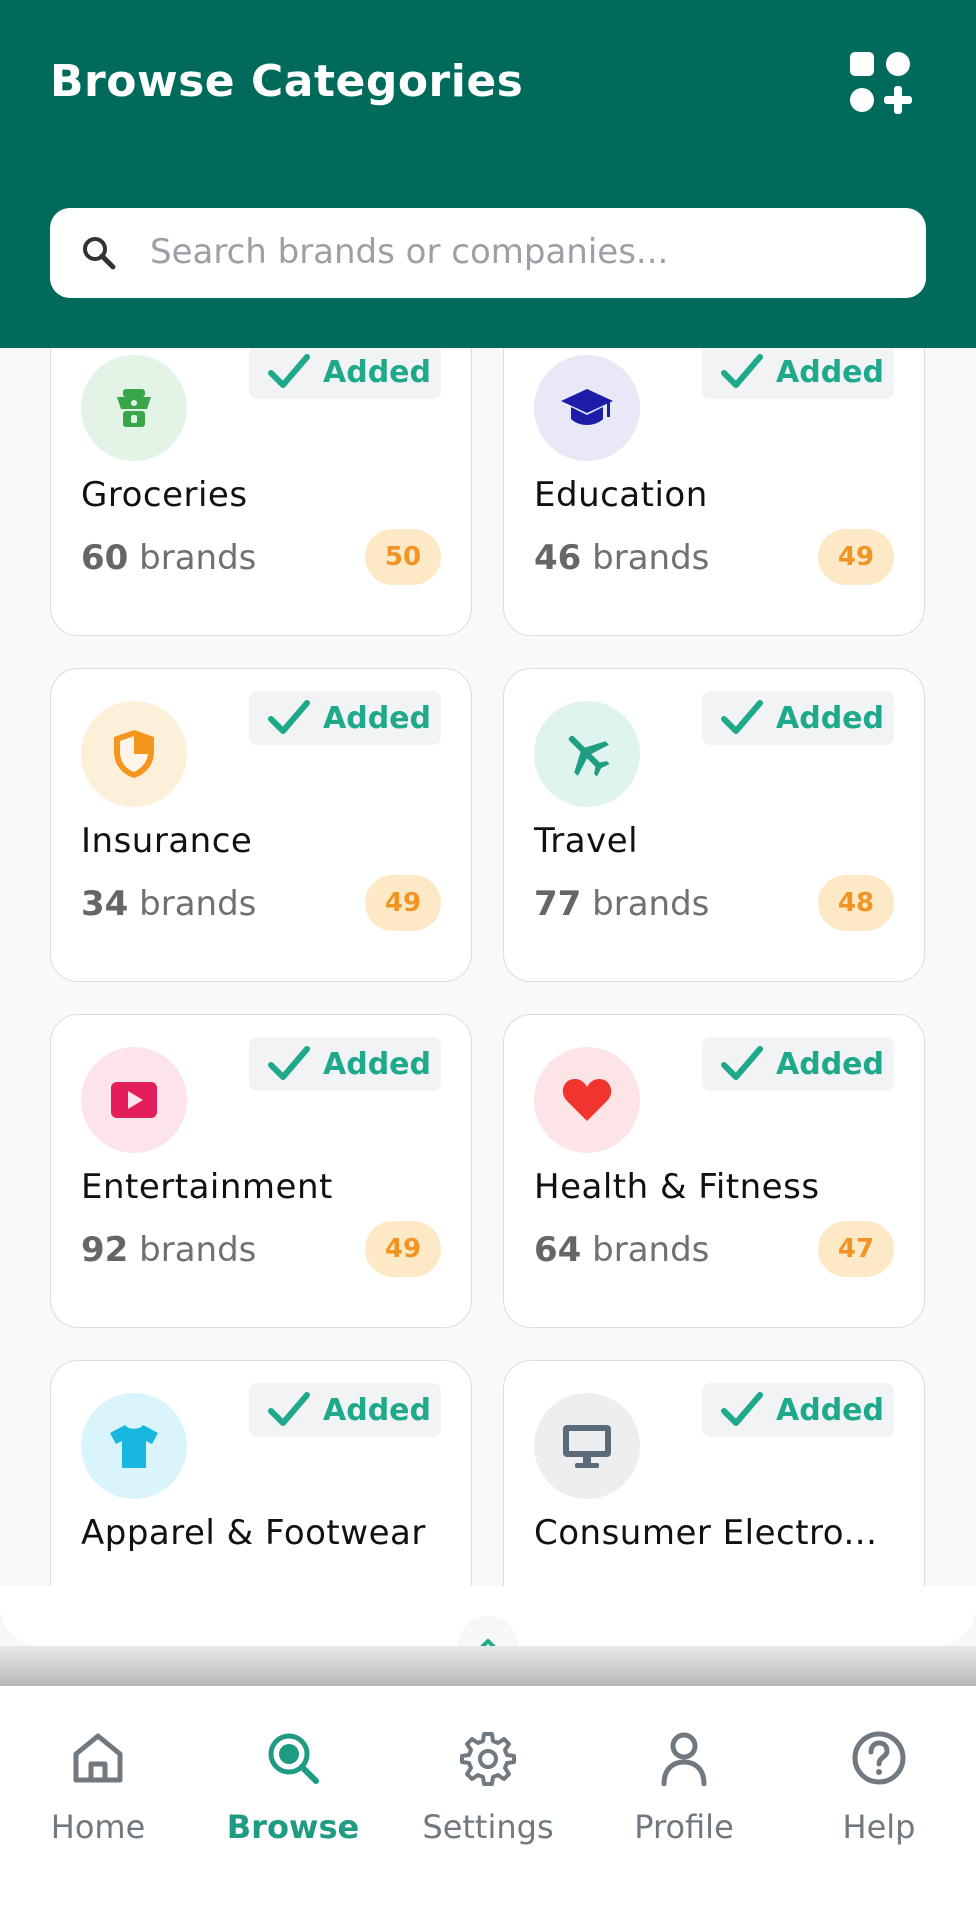 This screenshot has width=976, height=1920. I want to click on airplane-icon, so click(589, 756).